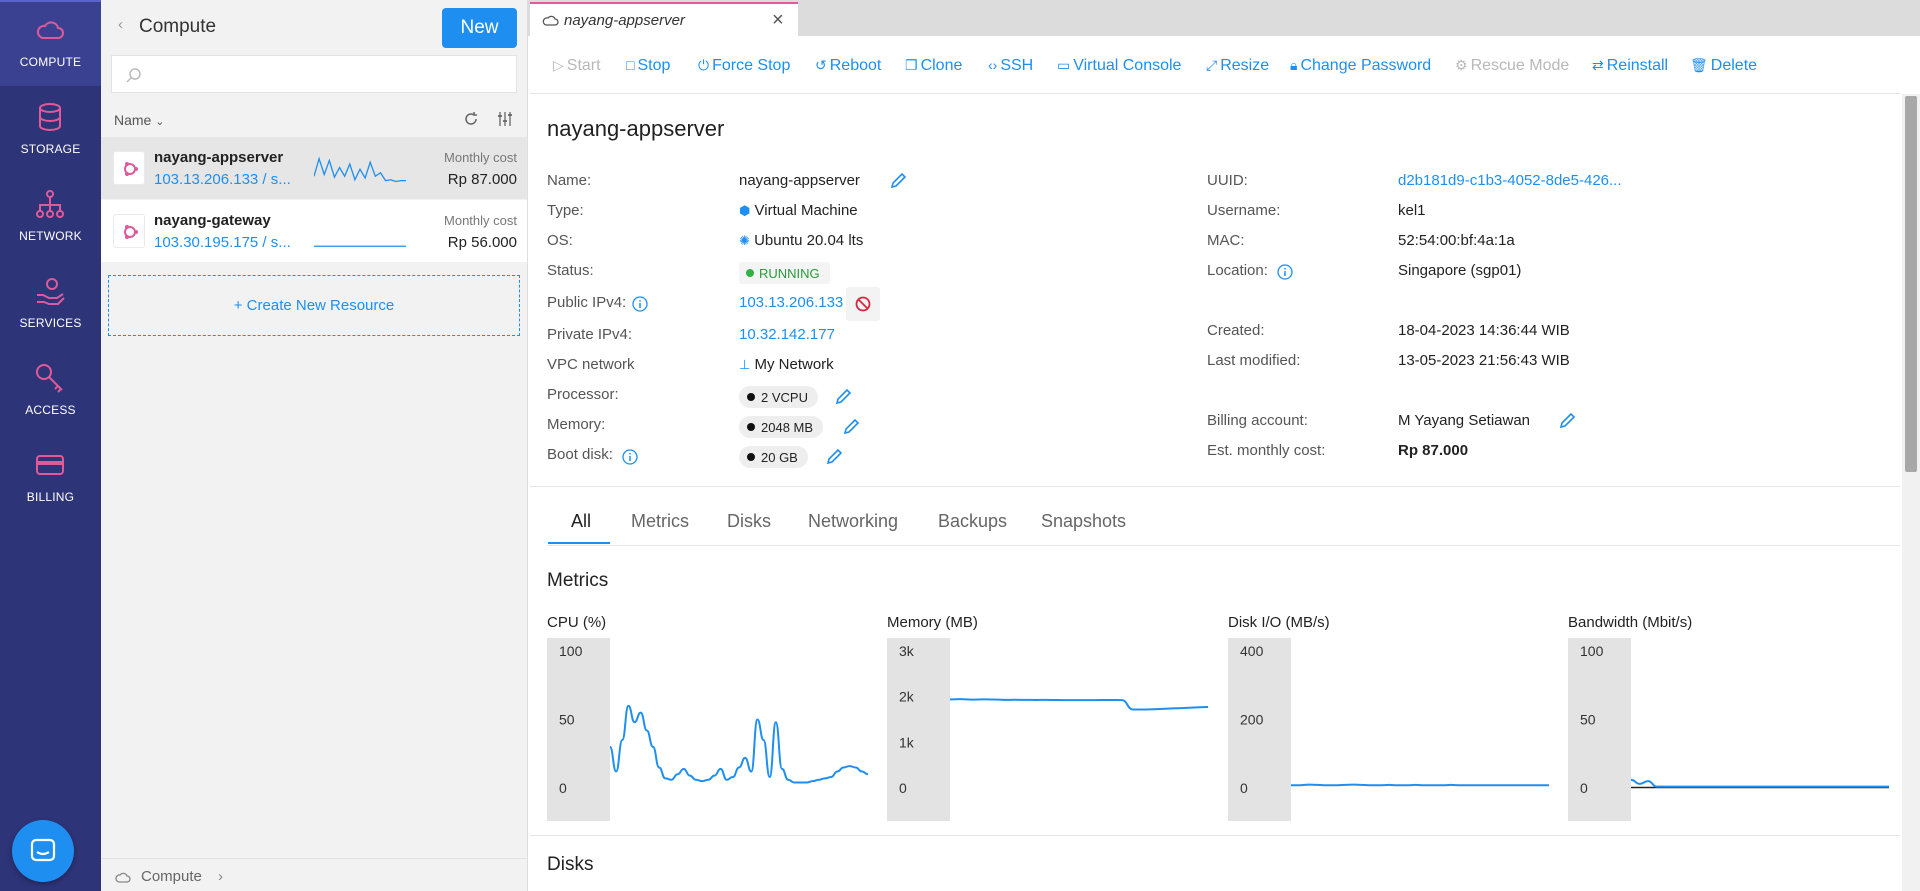 This screenshot has width=1920, height=891. What do you see at coordinates (972, 521) in the screenshot?
I see `tab-backups: Backups` at bounding box center [972, 521].